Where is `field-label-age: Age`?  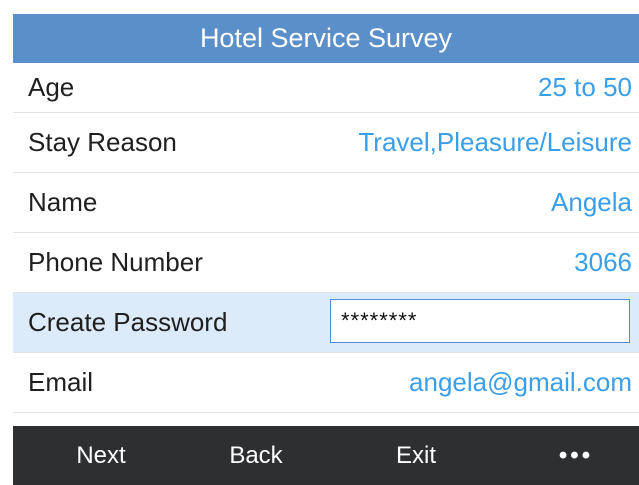
field-label-age: Age is located at coordinates (51, 87).